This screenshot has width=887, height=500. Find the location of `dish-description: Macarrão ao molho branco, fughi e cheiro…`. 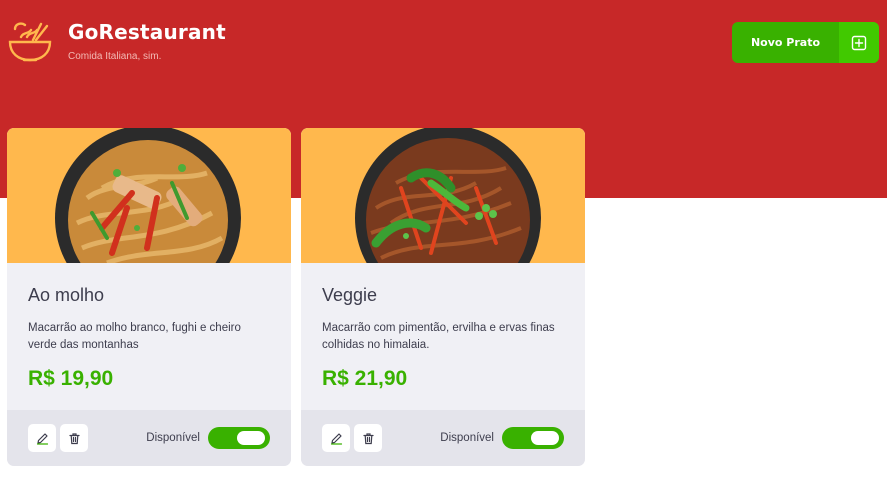

dish-description: Macarrão ao molho branco, fughi e cheiro… is located at coordinates (134, 336).